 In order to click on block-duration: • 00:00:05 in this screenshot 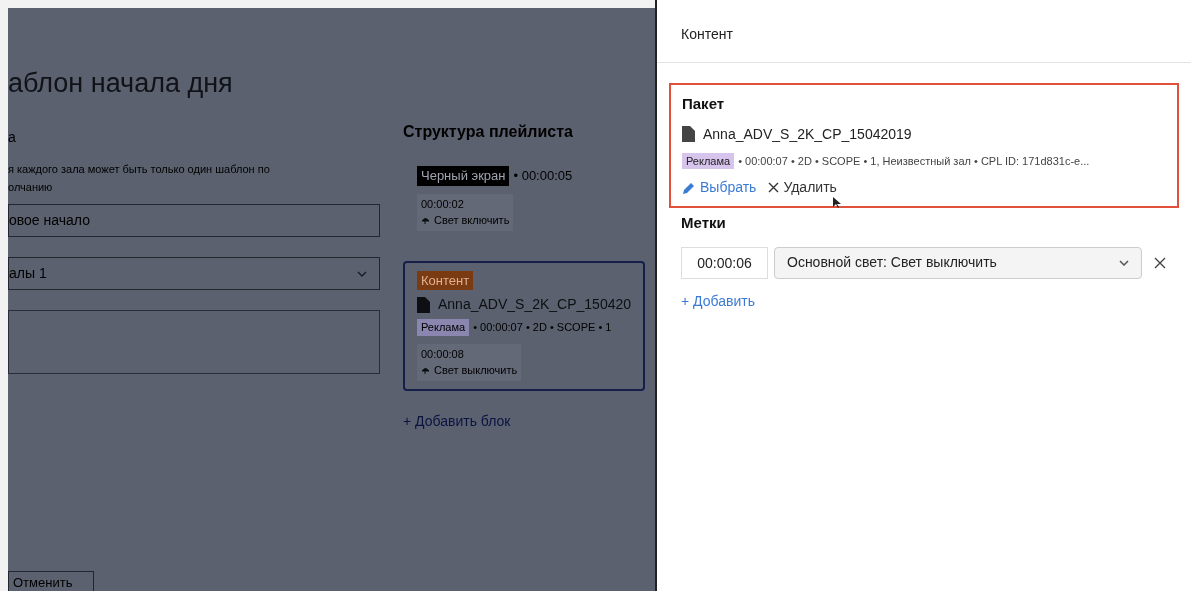, I will do `click(543, 176)`.